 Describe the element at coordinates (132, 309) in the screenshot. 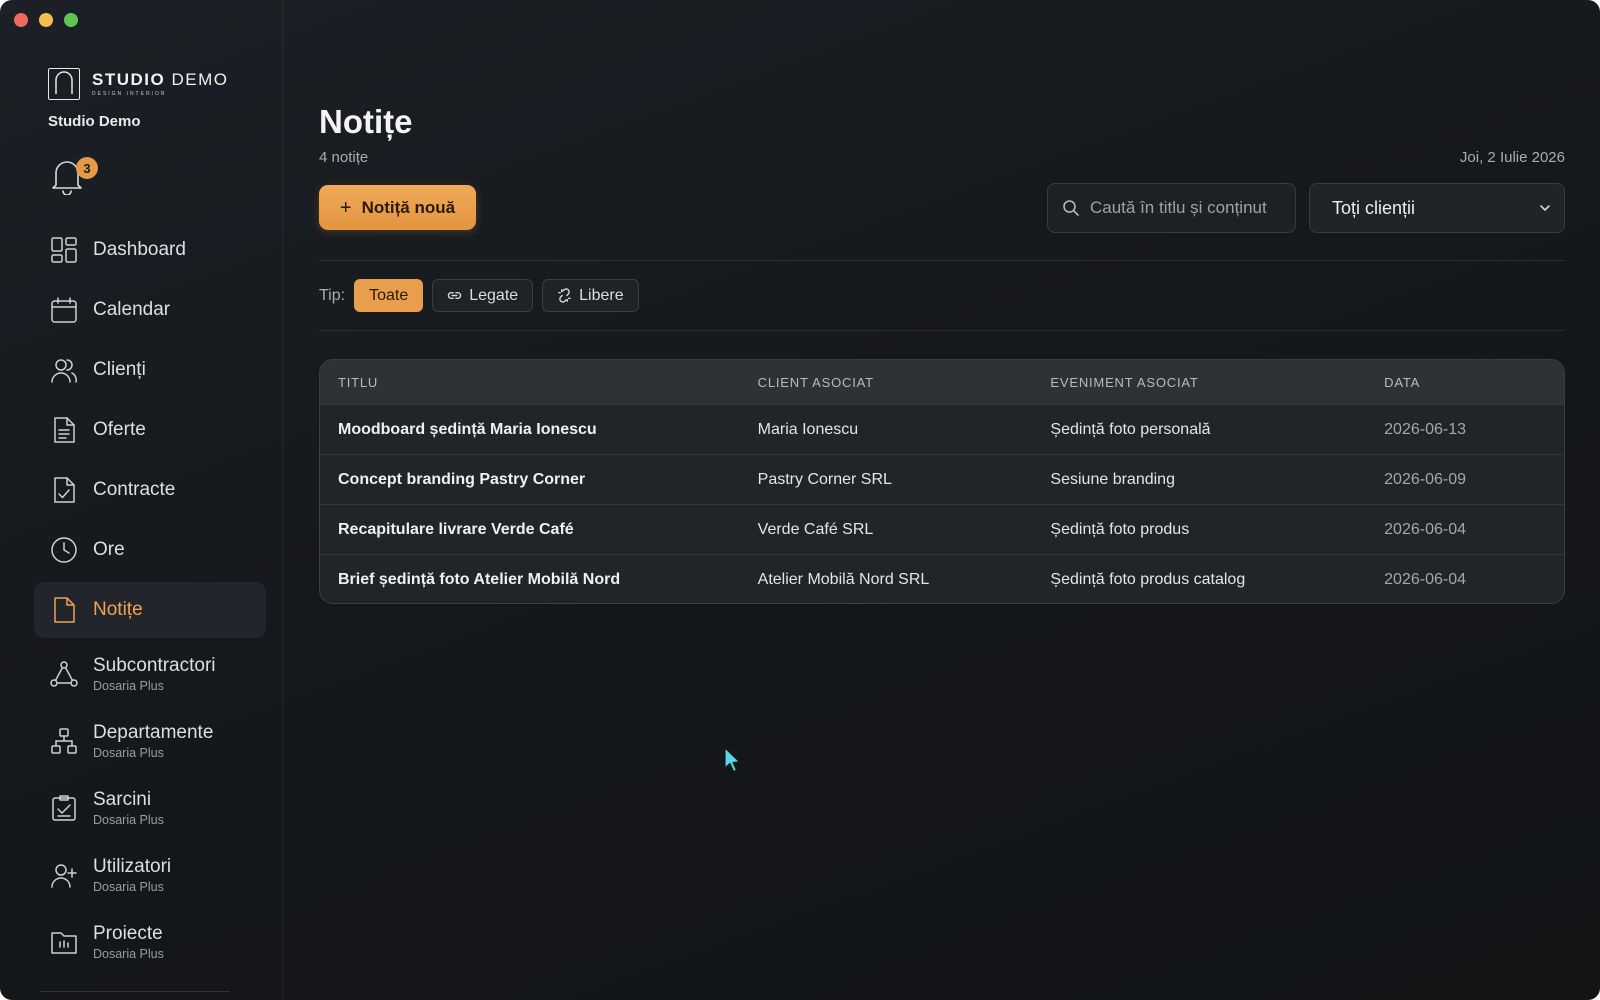

I see `sidebar-item-label: Calendar` at that location.